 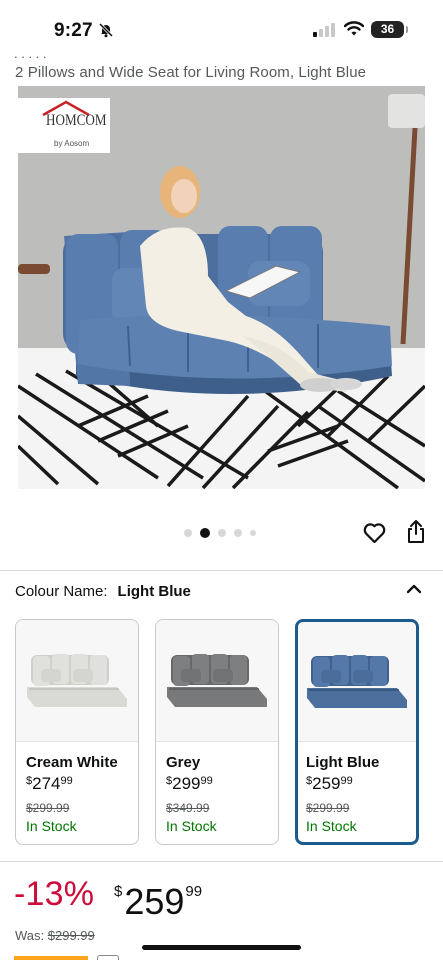 What do you see at coordinates (205, 533) in the screenshot?
I see `carousel-dot-active` at bounding box center [205, 533].